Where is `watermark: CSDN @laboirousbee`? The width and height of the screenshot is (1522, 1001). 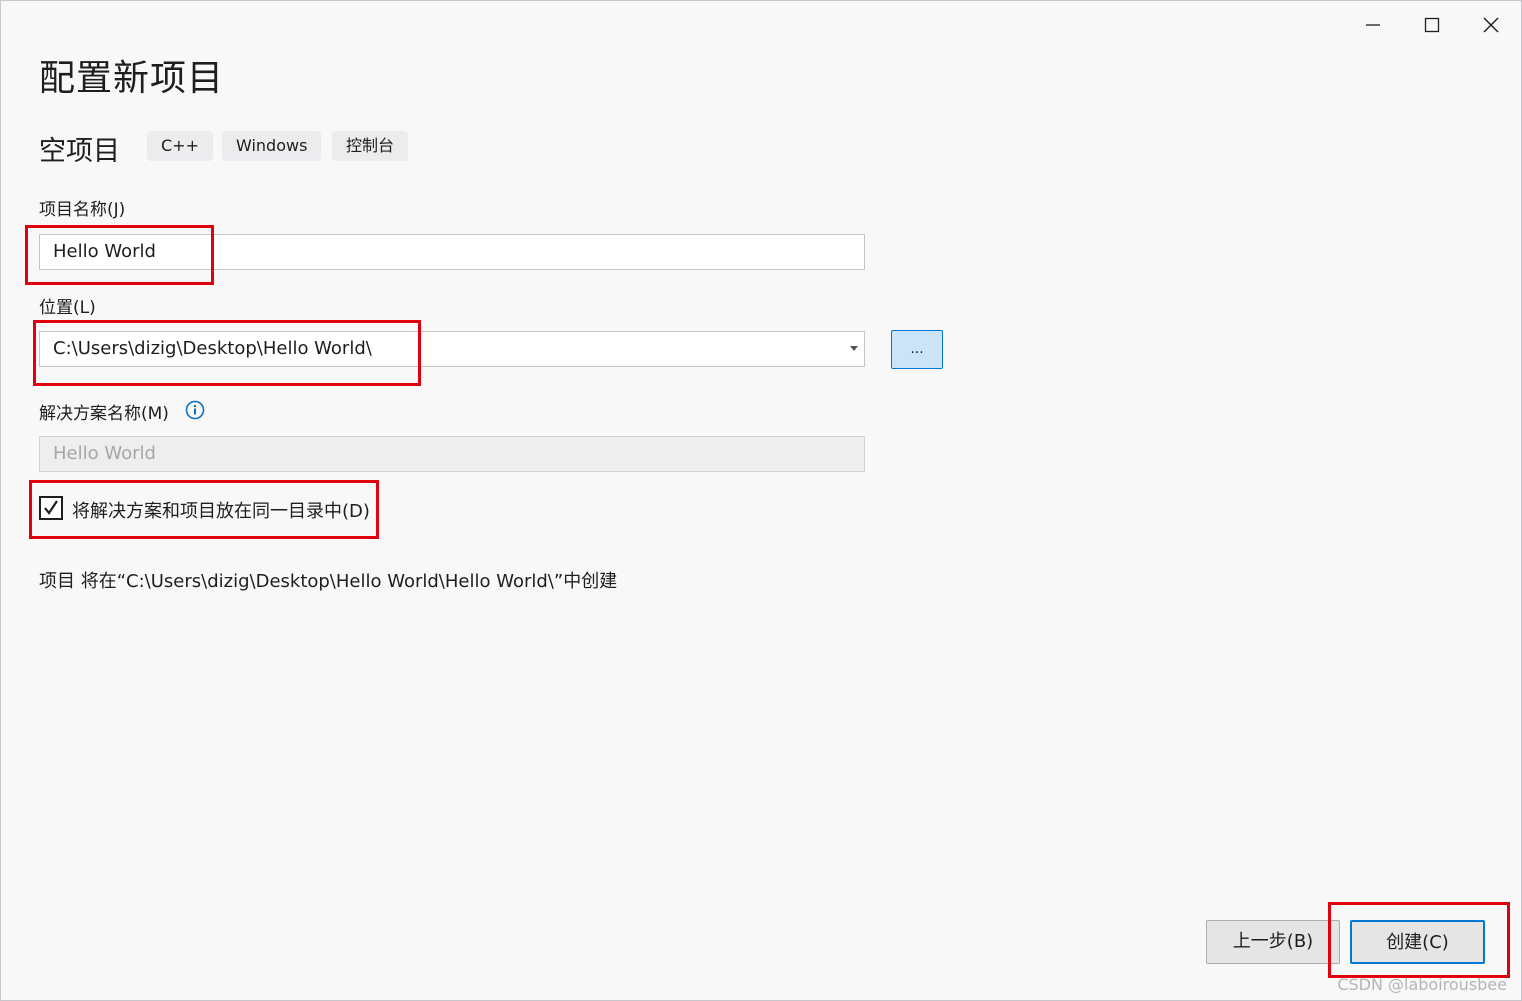 watermark: CSDN @laboirousbee is located at coordinates (1422, 984).